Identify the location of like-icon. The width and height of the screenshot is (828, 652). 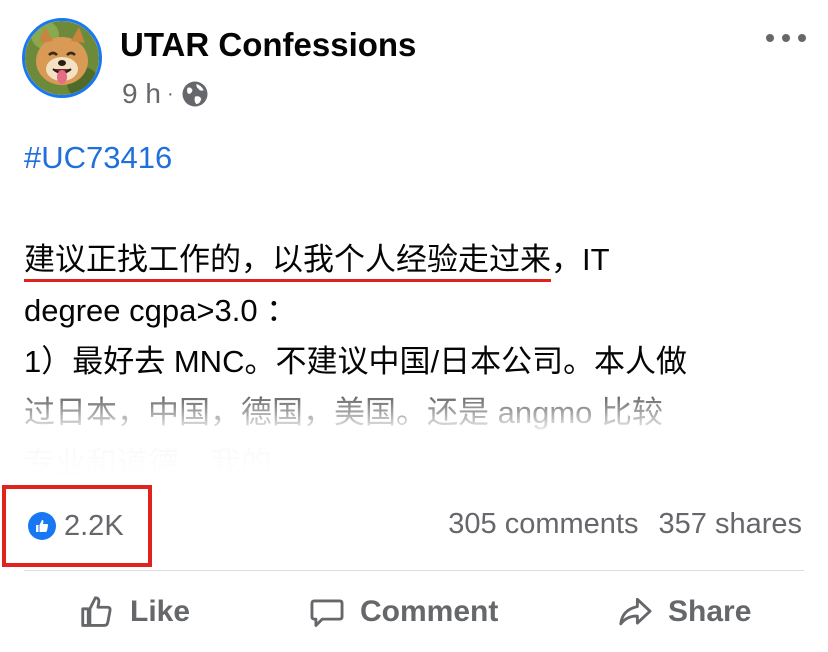
(42, 526).